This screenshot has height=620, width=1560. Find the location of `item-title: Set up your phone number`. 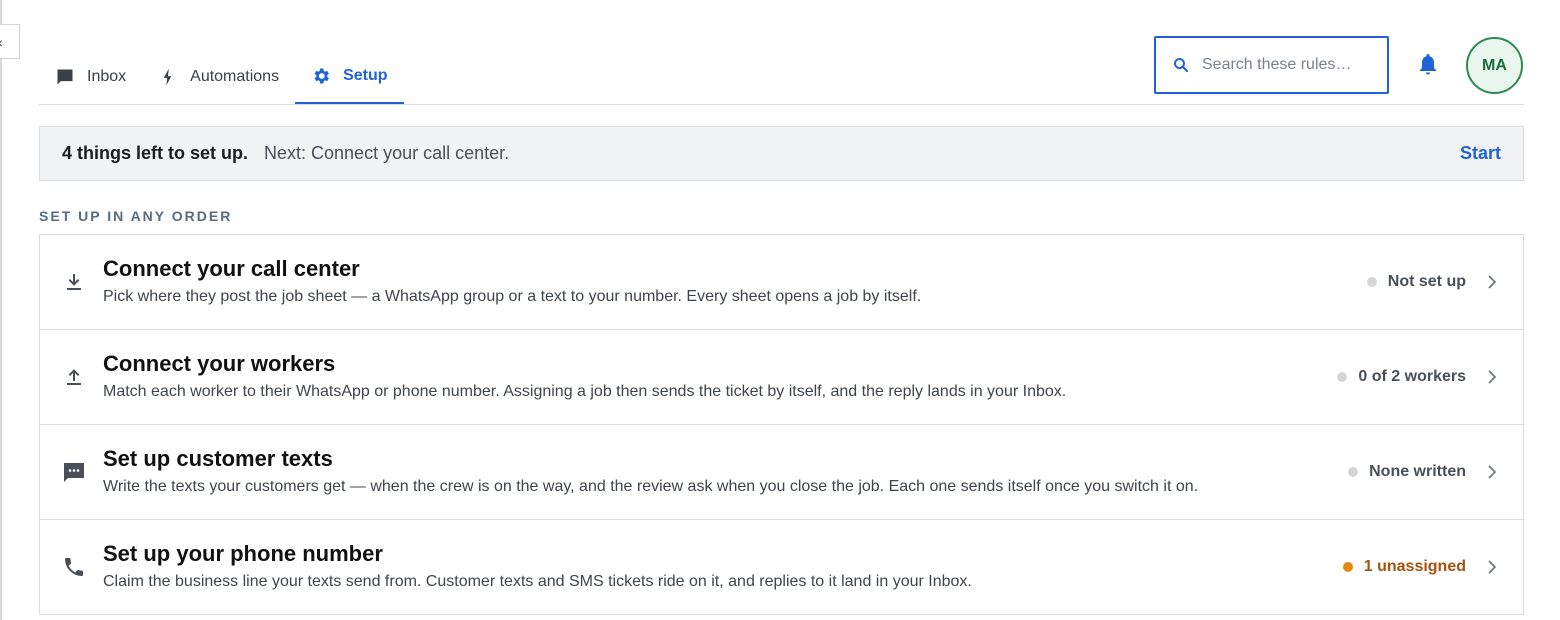

item-title: Set up your phone number is located at coordinates (243, 553).